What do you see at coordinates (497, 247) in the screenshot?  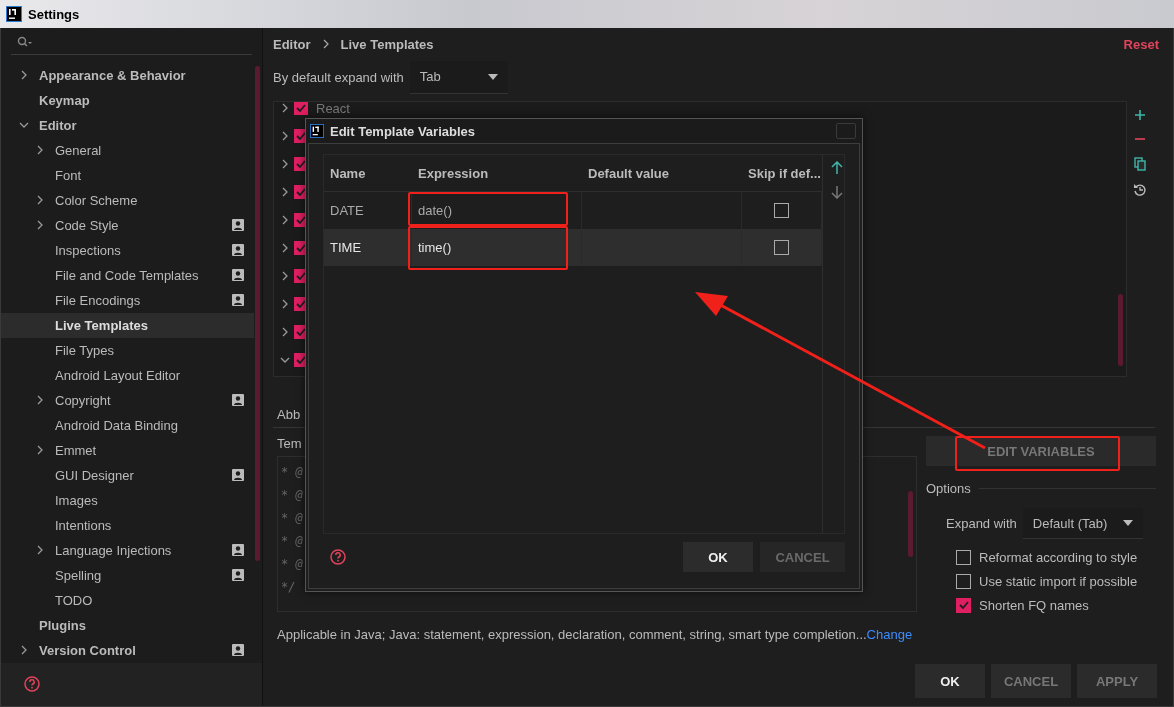 I see `table-cell: time()` at bounding box center [497, 247].